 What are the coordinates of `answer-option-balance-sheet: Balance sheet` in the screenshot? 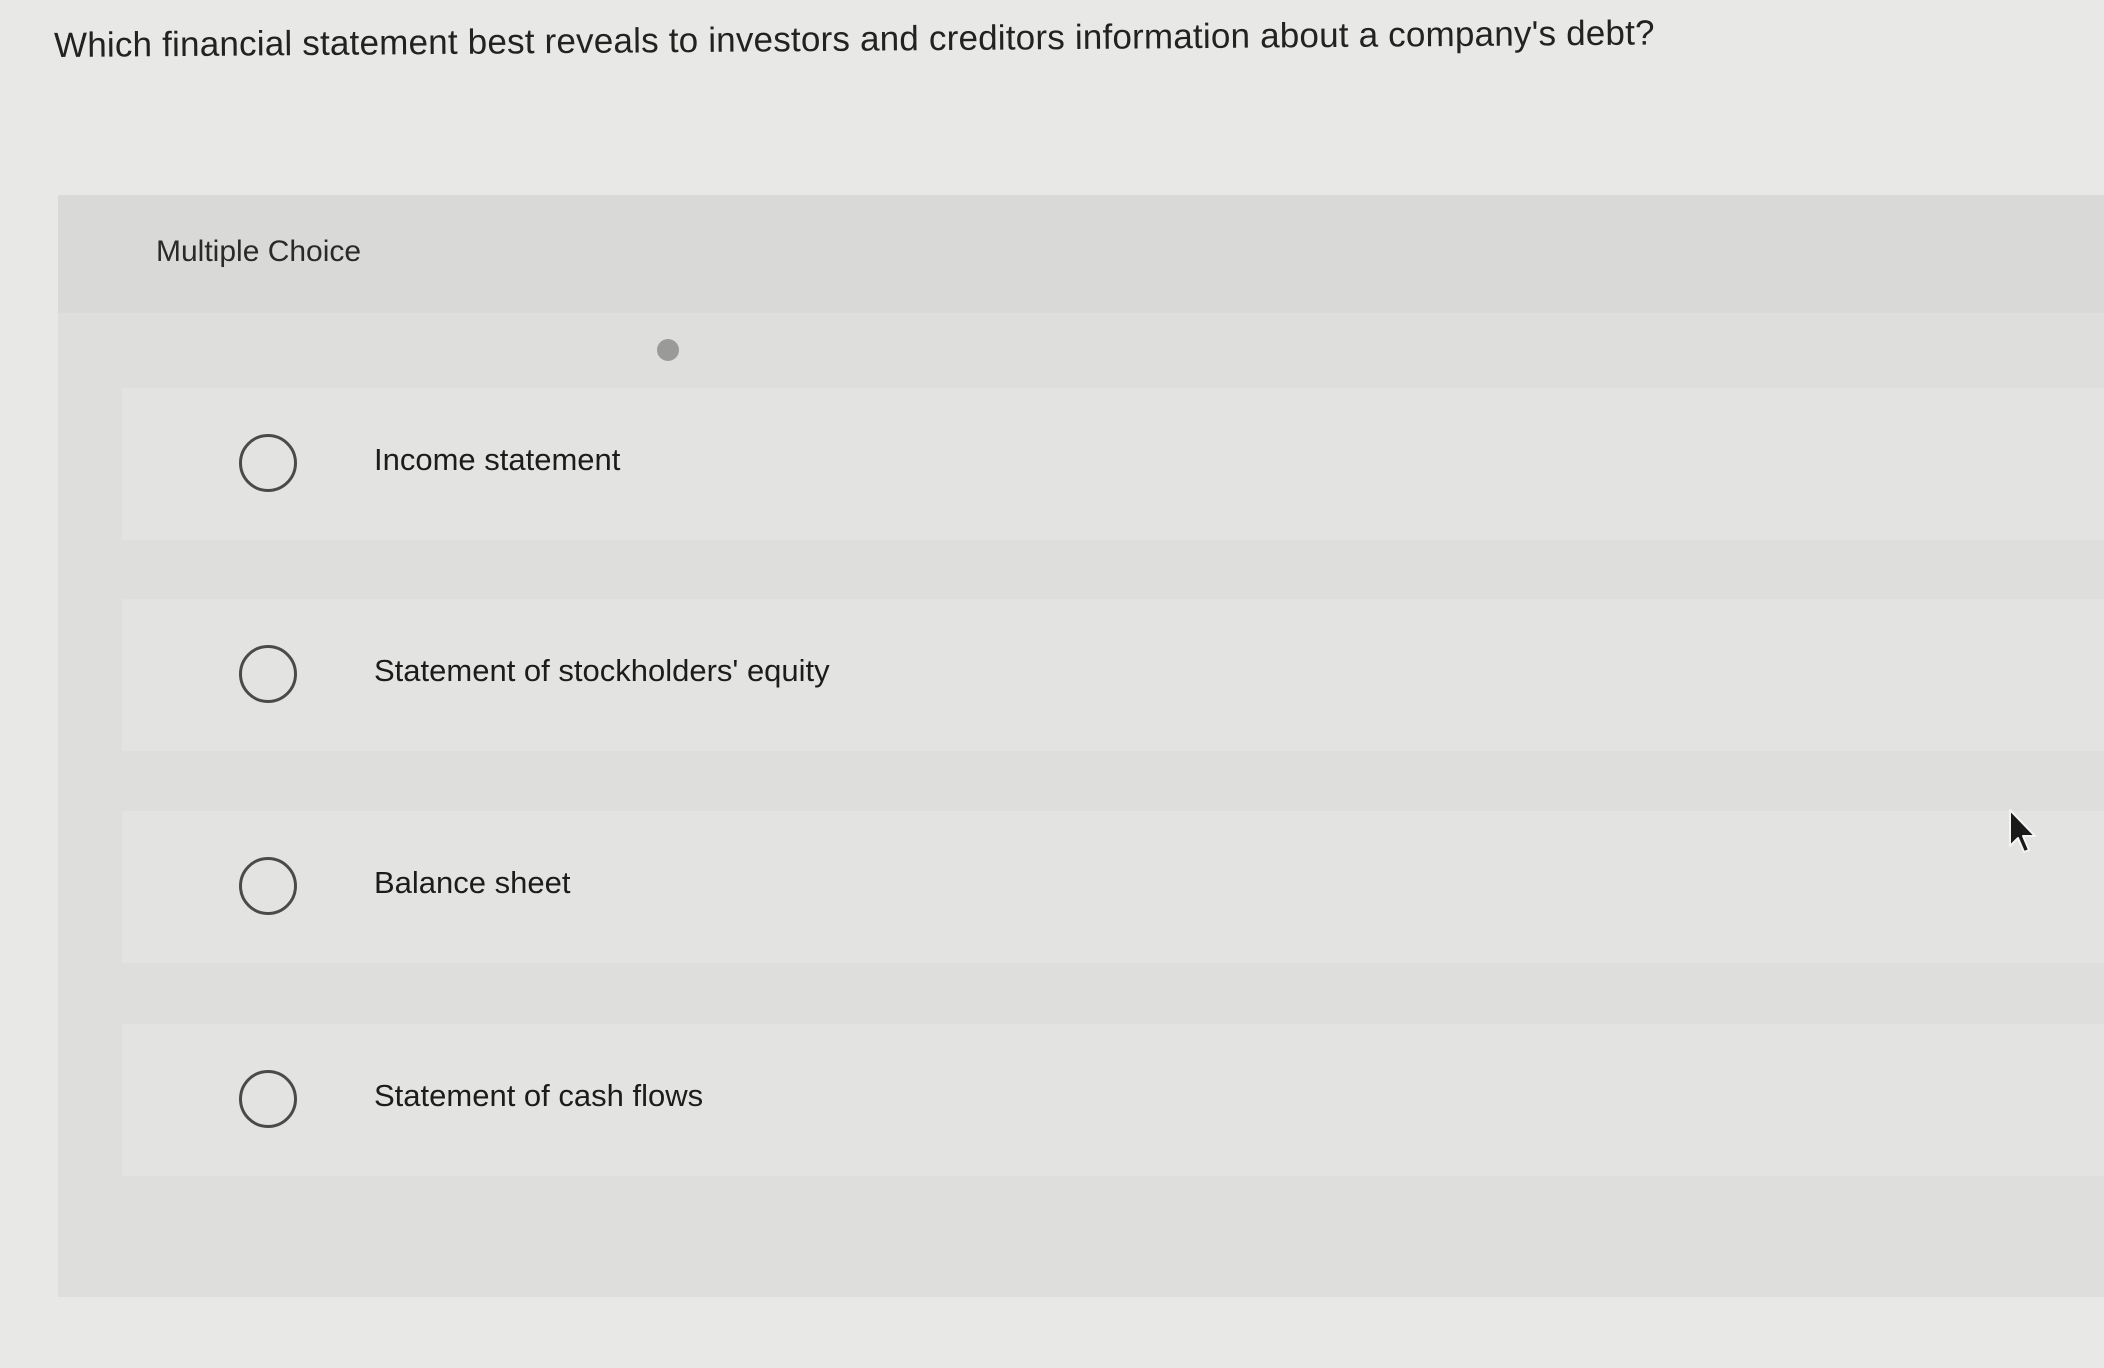 It's located at (1113, 887).